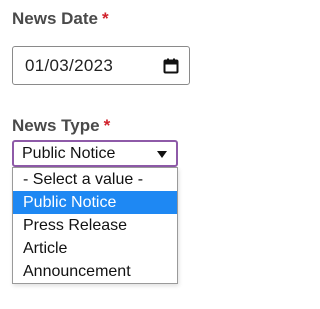 Image resolution: width=320 pixels, height=309 pixels. I want to click on news-type-selected-value: Public Notice, so click(68, 154).